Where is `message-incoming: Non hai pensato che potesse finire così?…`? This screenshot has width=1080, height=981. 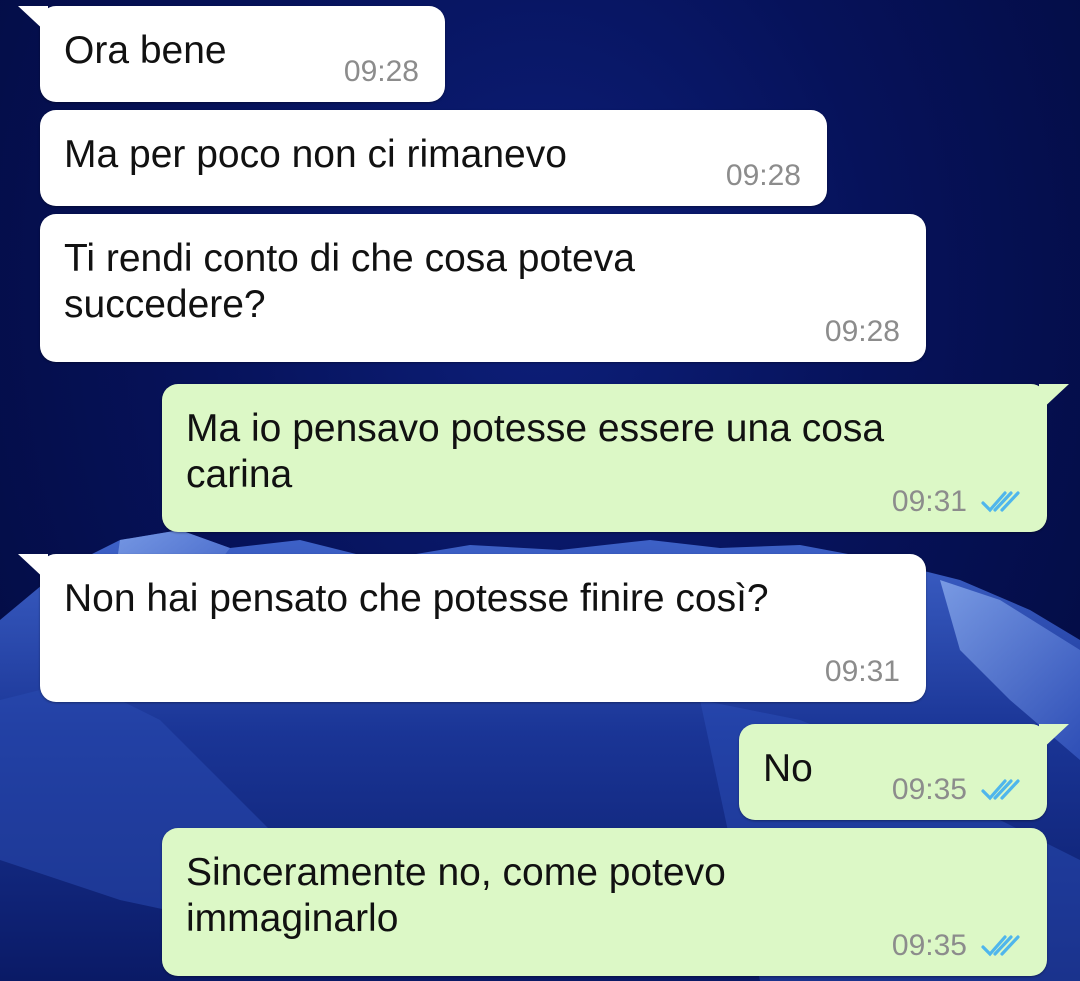 message-incoming: Non hai pensato che potesse finire così?… is located at coordinates (472, 628).